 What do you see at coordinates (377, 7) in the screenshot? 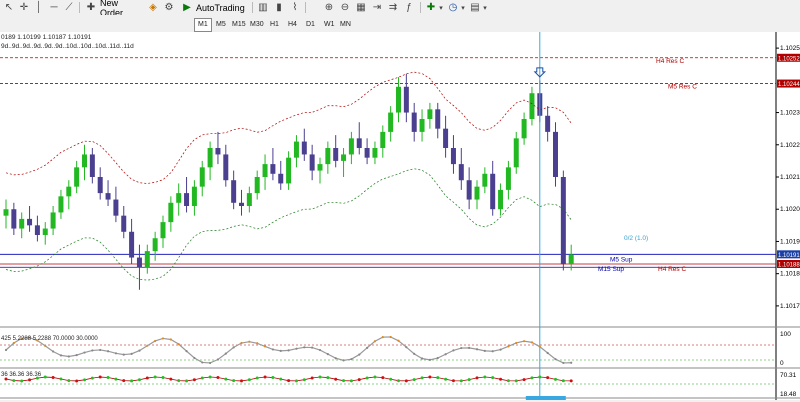
I see `chart-shift-icon: ⇥` at bounding box center [377, 7].